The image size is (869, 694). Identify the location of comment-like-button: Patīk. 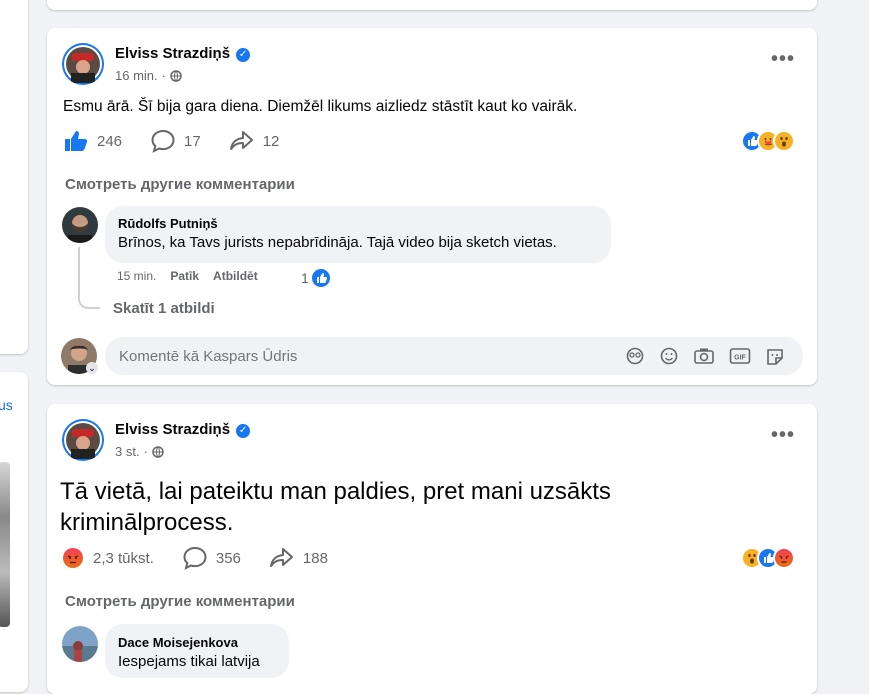
(184, 276).